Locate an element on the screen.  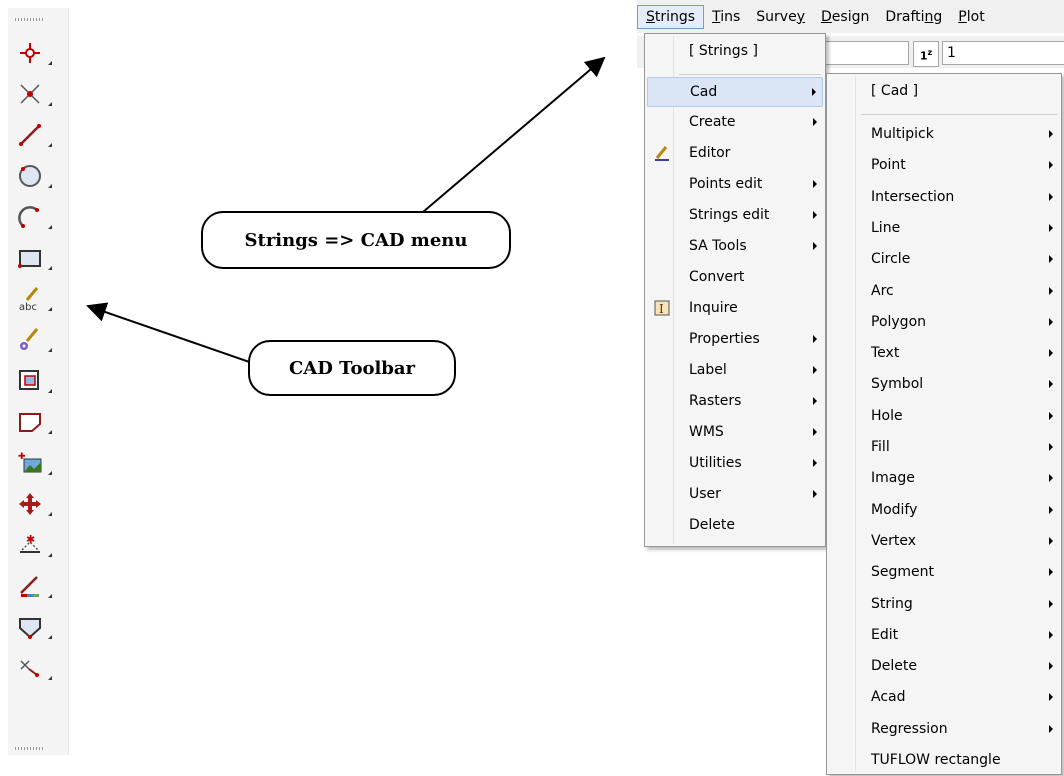
strings-menu-item-convert: Convert is located at coordinates (735, 277).